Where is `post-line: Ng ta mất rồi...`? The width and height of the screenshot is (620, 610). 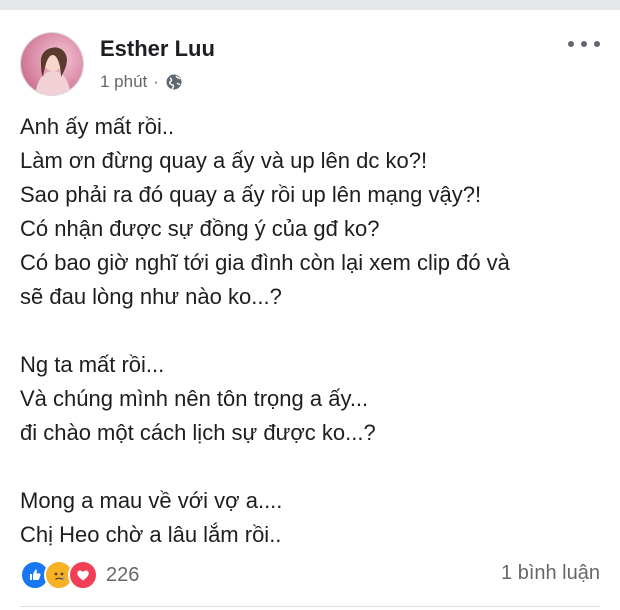 post-line: Ng ta mất rồi... is located at coordinates (92, 364).